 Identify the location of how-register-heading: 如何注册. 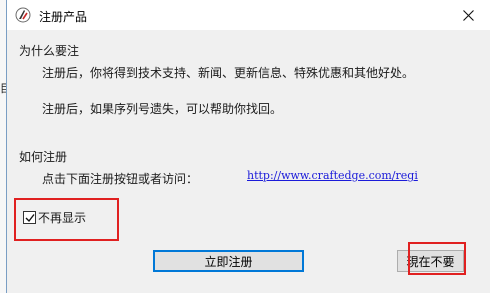
(43, 157).